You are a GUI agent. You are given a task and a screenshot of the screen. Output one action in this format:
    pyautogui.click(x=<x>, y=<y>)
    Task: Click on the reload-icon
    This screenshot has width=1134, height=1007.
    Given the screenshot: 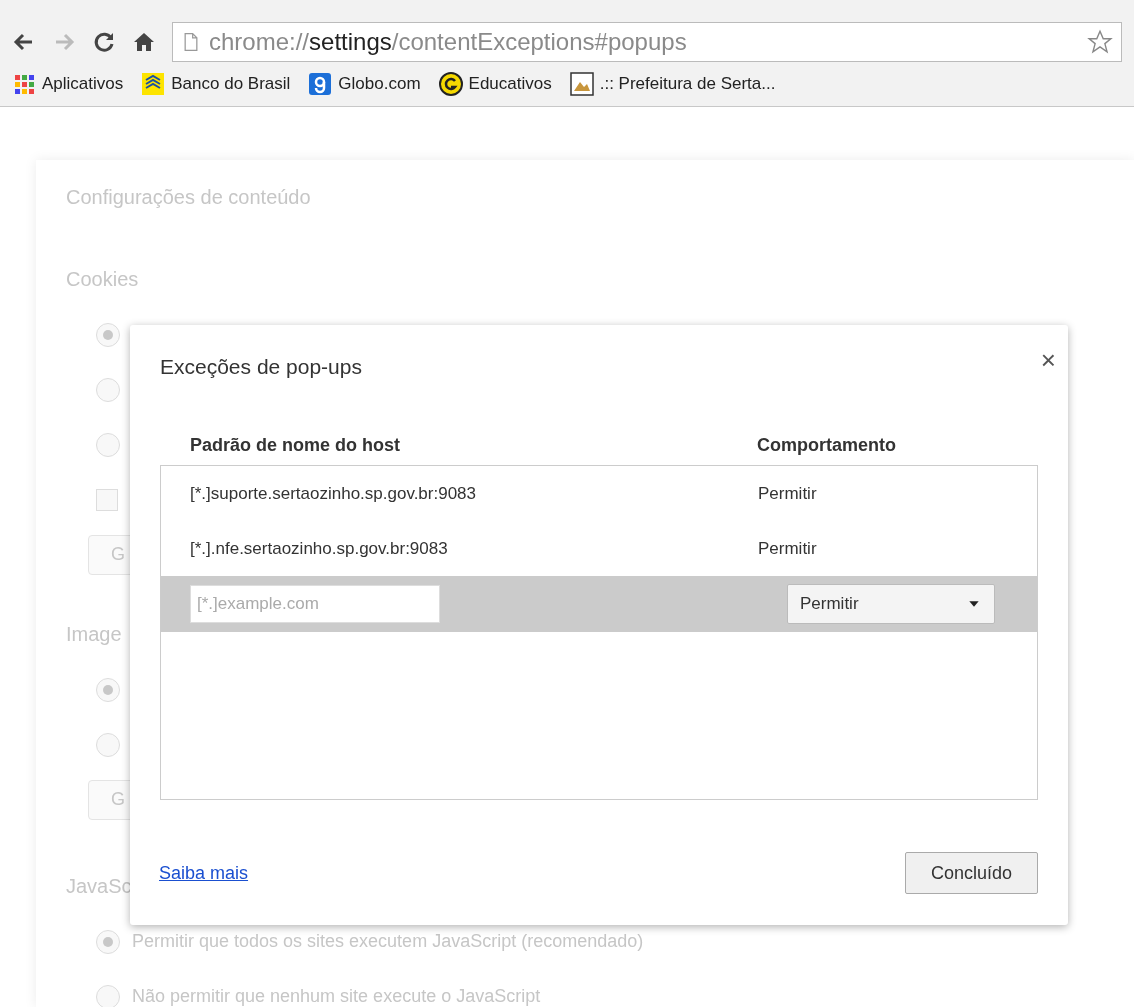 What is the action you would take?
    pyautogui.click(x=104, y=42)
    